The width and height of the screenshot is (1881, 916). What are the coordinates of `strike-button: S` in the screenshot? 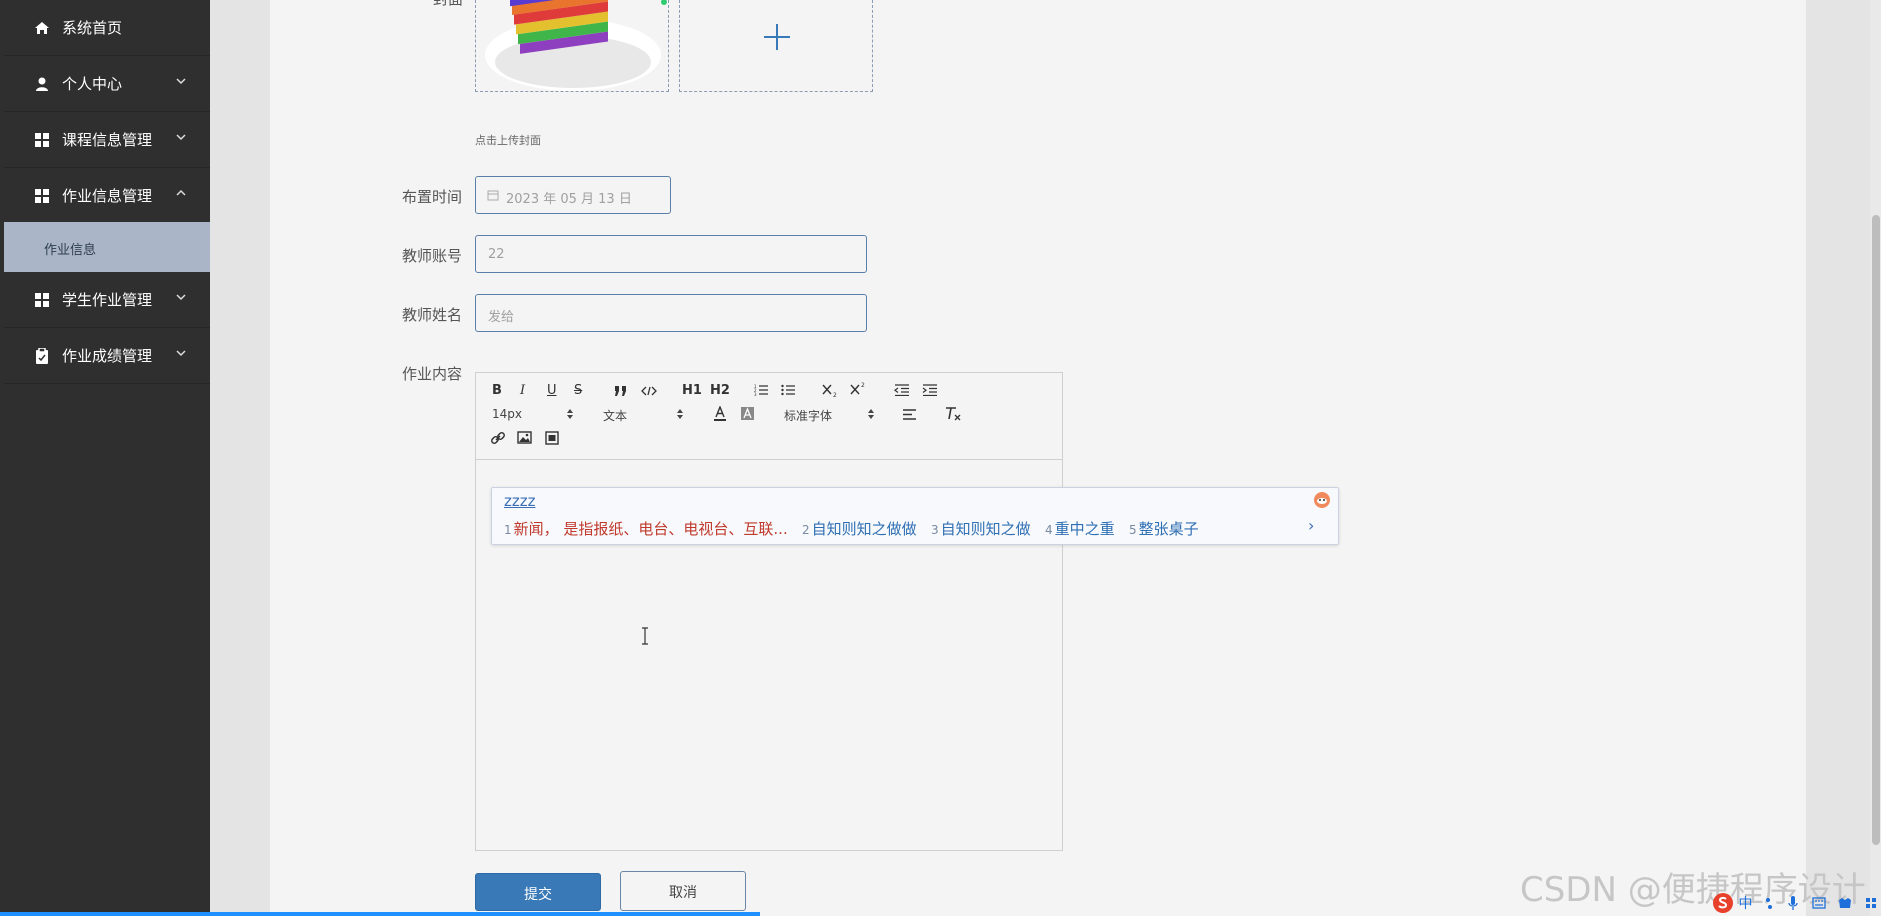 It's located at (578, 390).